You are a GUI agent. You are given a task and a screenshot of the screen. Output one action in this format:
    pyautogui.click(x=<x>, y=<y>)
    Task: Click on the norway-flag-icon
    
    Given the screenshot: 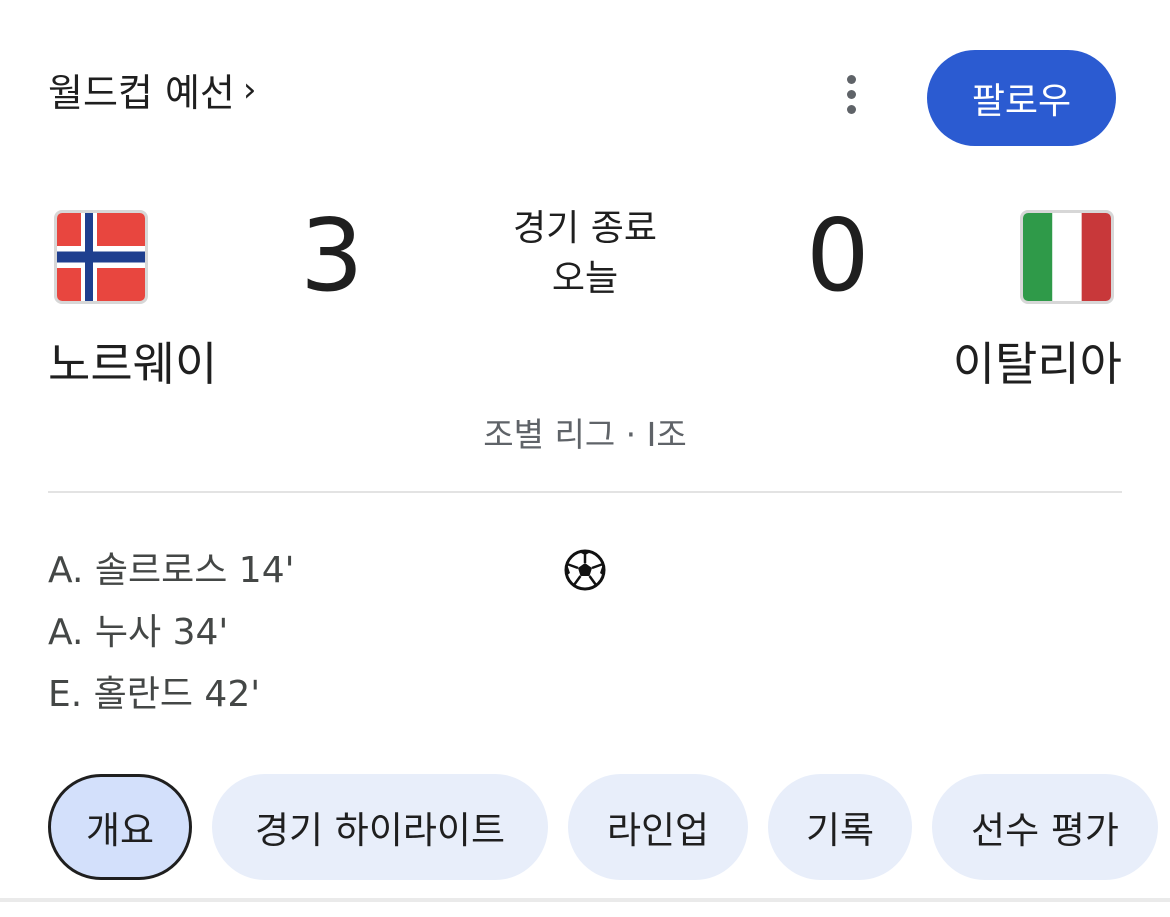 What is the action you would take?
    pyautogui.click(x=101, y=257)
    